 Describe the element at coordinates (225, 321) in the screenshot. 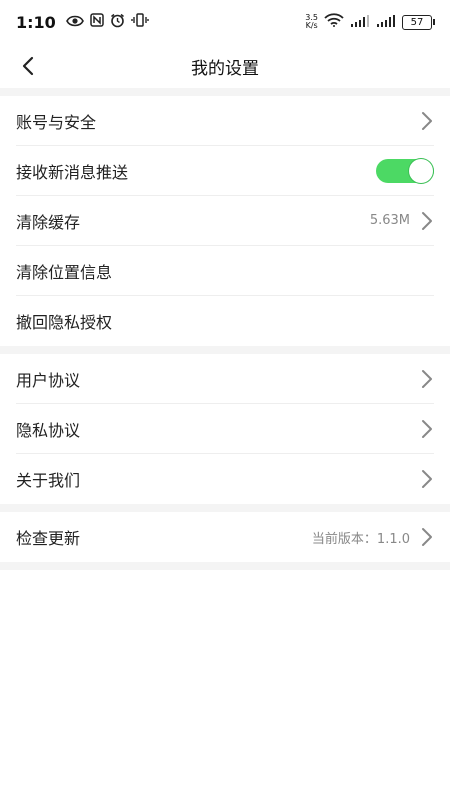

I see `row-revoke-privacy: 撤回隐私授权` at that location.